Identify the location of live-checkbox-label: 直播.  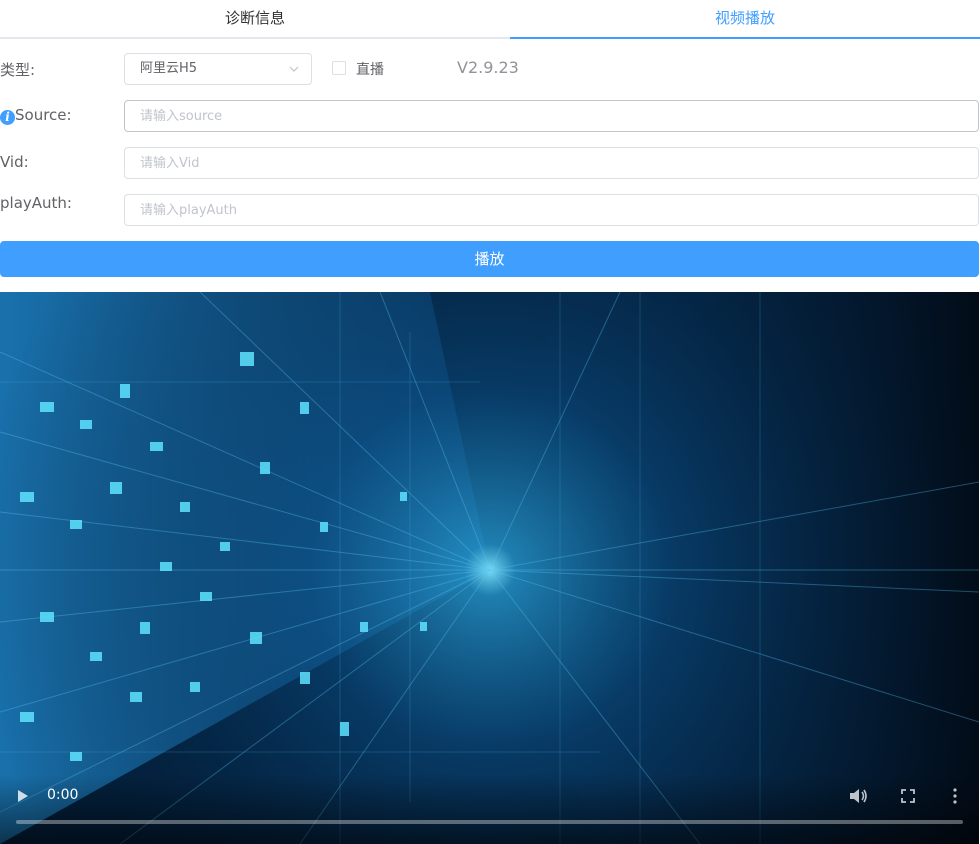
(370, 69).